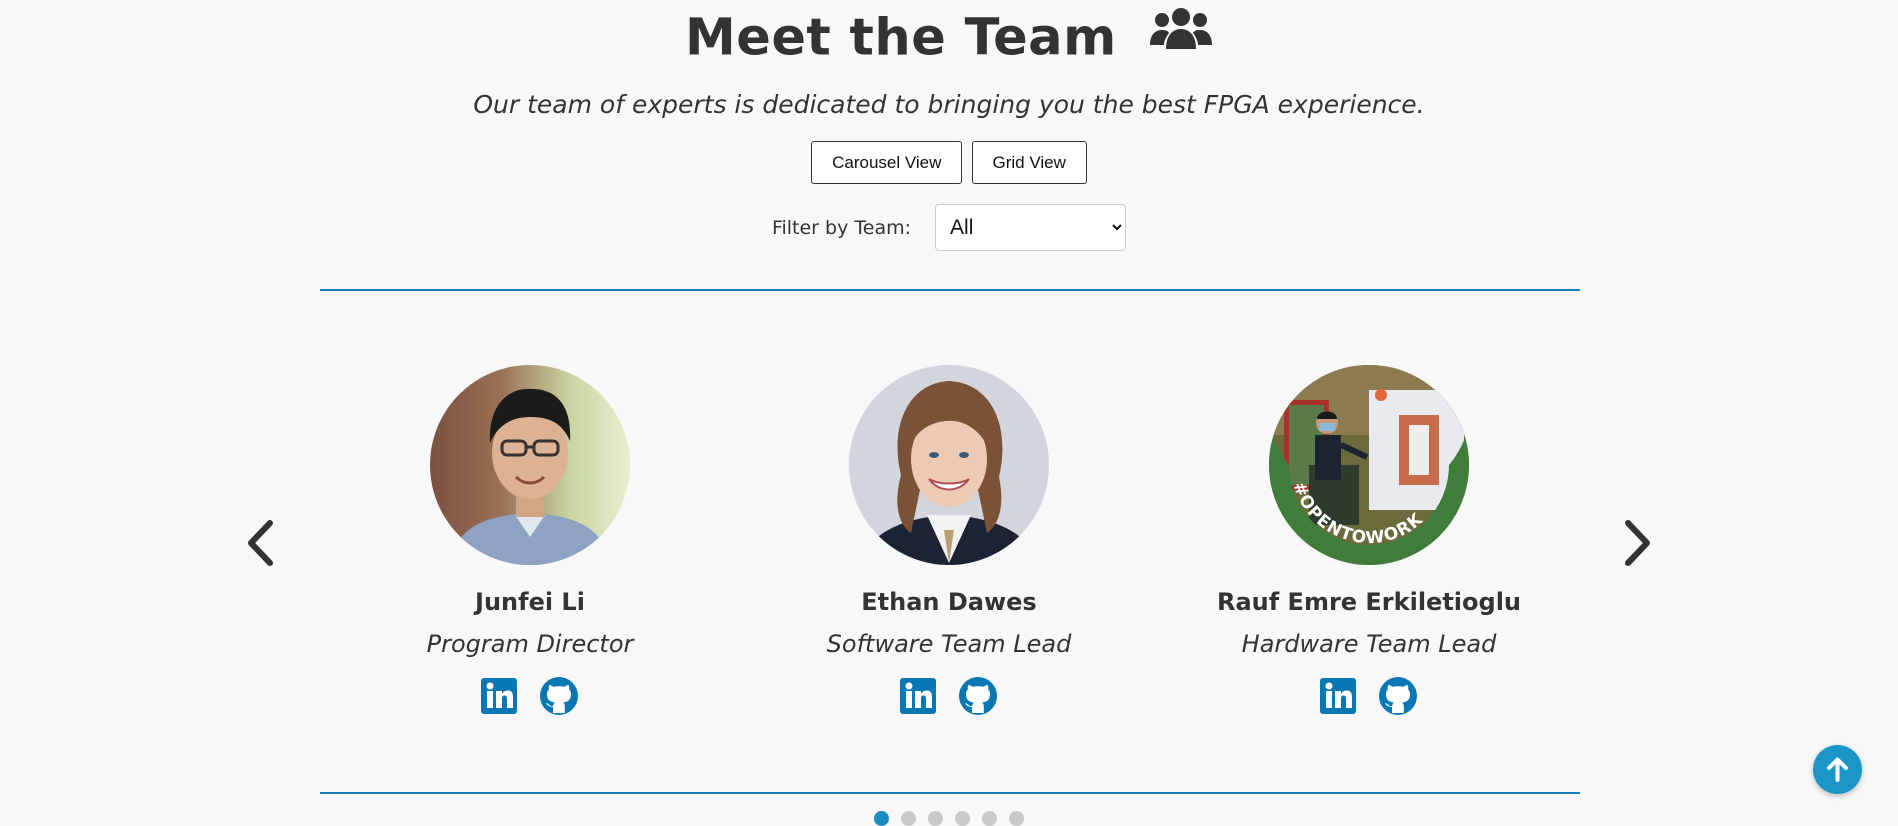  I want to click on carousel-next-button, so click(1637, 543).